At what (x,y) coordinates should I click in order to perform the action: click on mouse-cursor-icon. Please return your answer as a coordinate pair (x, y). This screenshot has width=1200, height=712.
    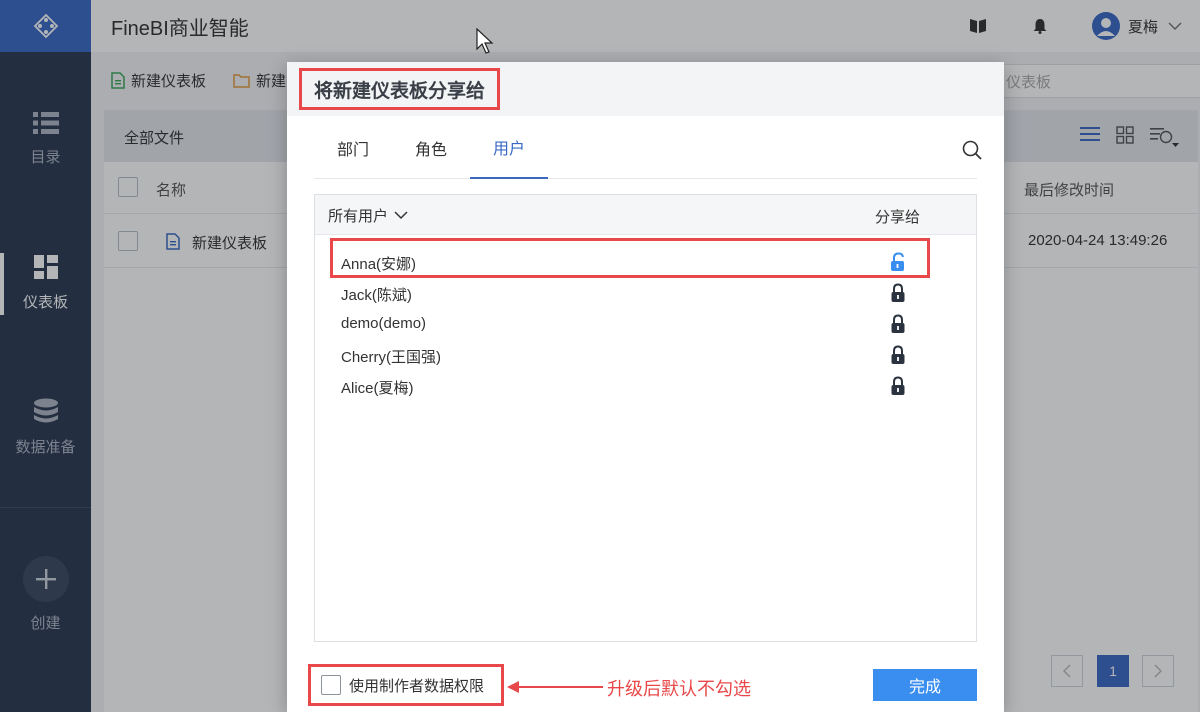
    Looking at the image, I should click on (485, 41).